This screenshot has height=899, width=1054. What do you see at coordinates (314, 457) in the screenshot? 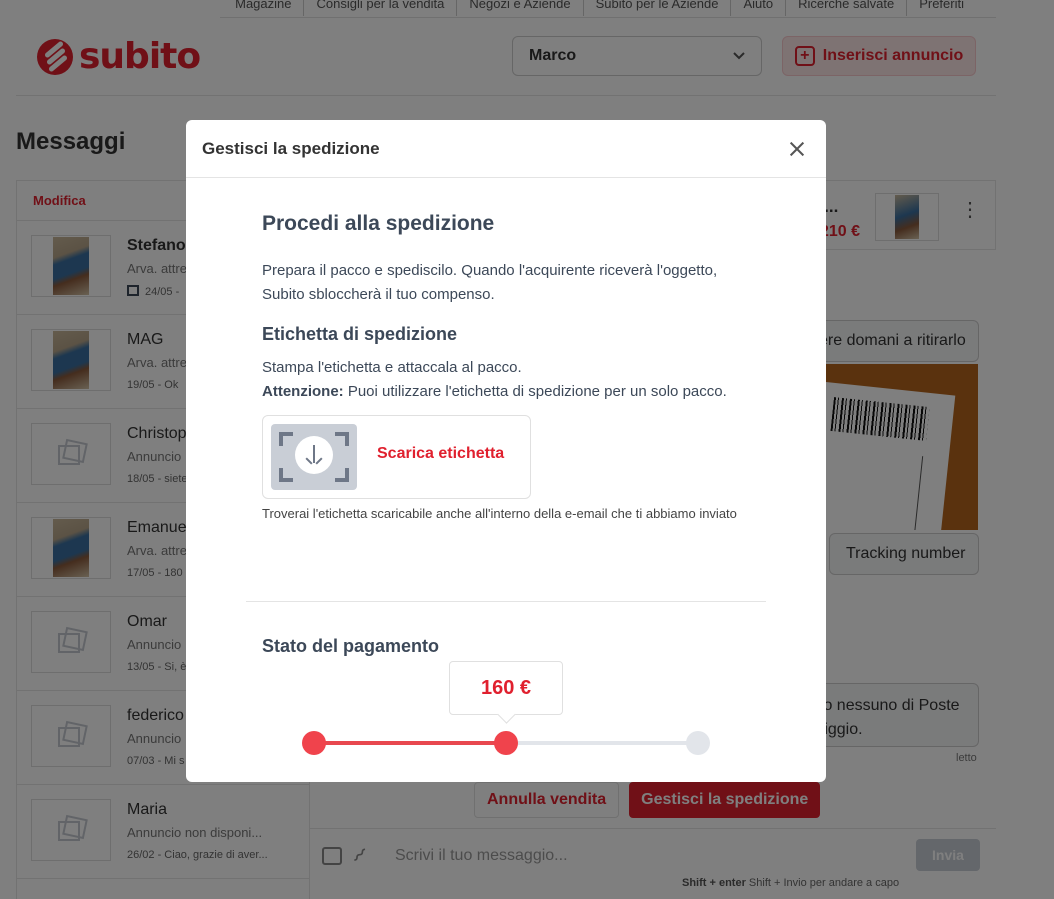
I see `download-icon` at bounding box center [314, 457].